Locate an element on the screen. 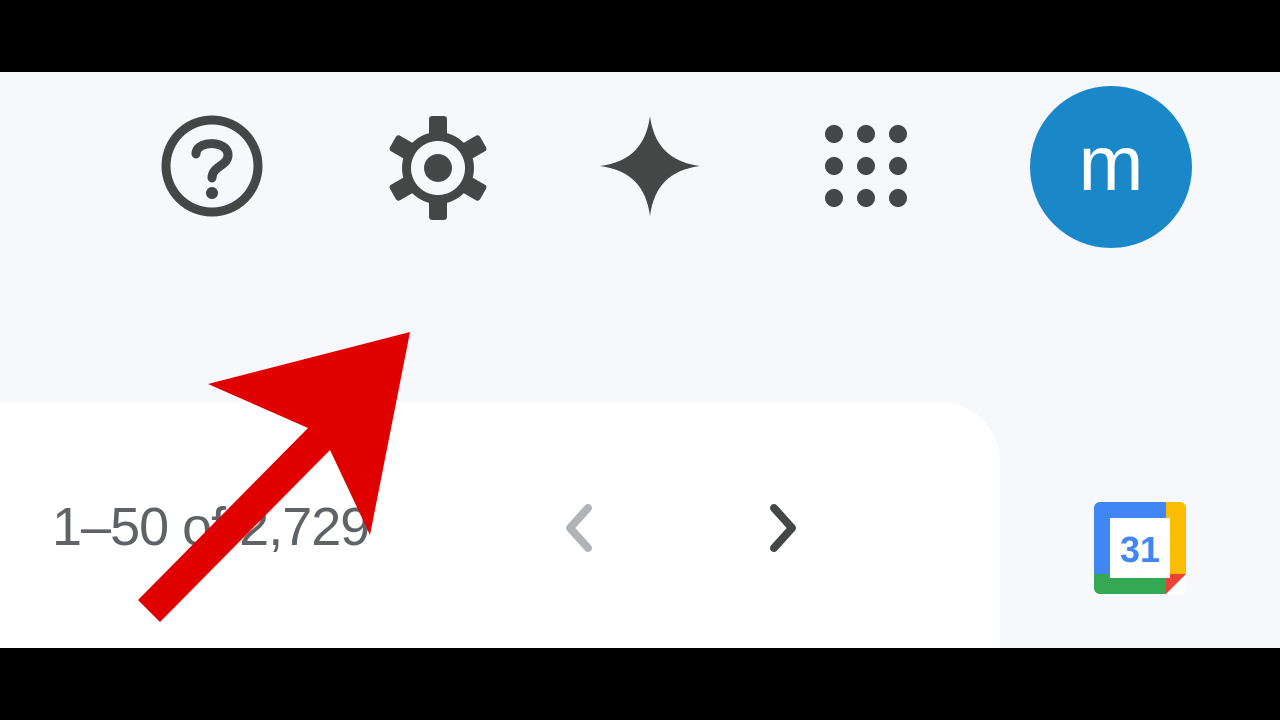 The width and height of the screenshot is (1280, 720). letterbox-top is located at coordinates (640, 36).